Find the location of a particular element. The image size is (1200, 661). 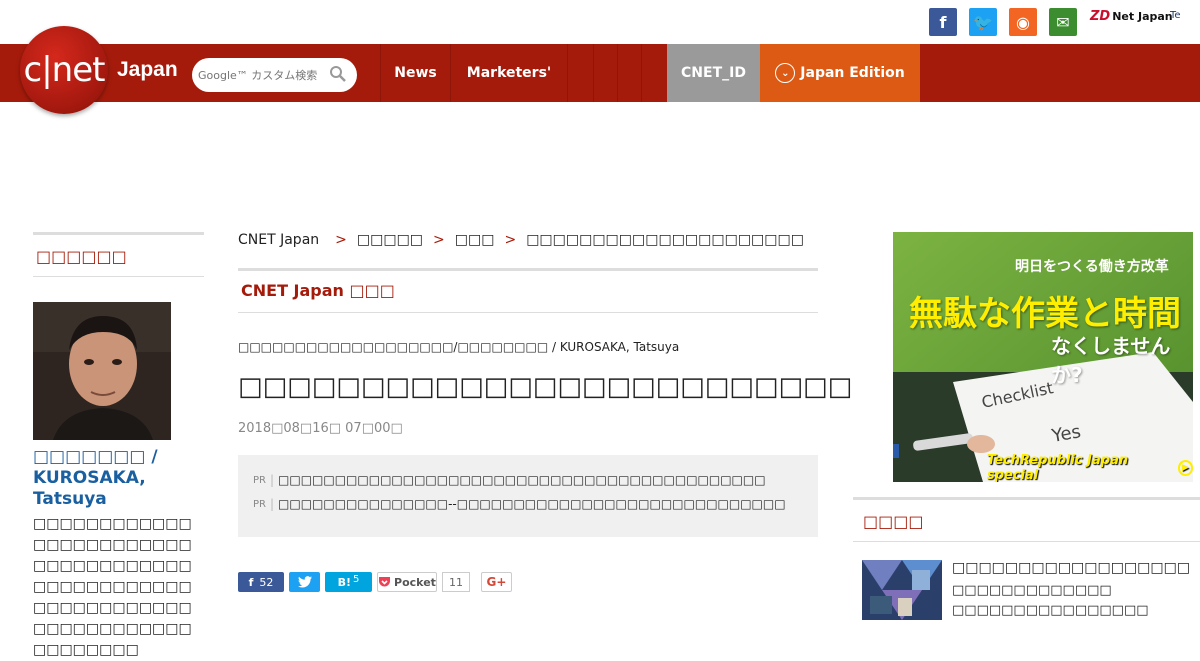

zdnet-japan-link: ZD Net Japan is located at coordinates (1131, 16).